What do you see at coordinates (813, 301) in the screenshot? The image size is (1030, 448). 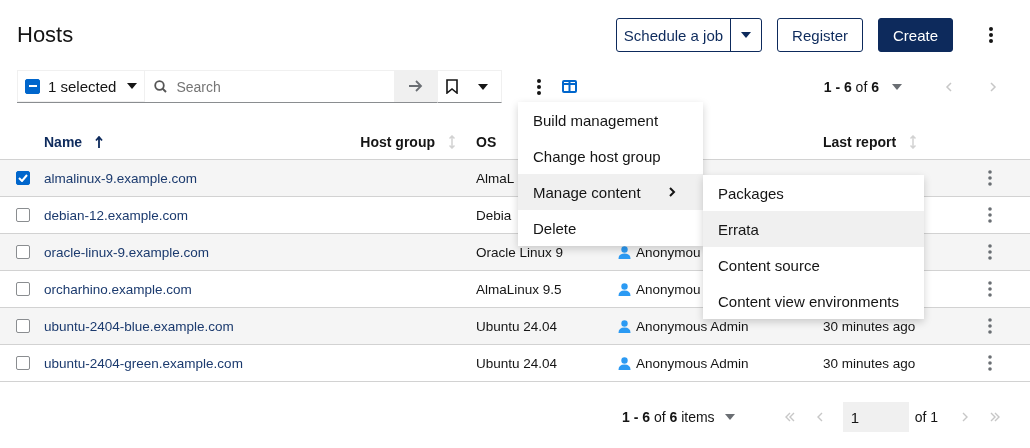 I see `menu-item: Content view environments` at bounding box center [813, 301].